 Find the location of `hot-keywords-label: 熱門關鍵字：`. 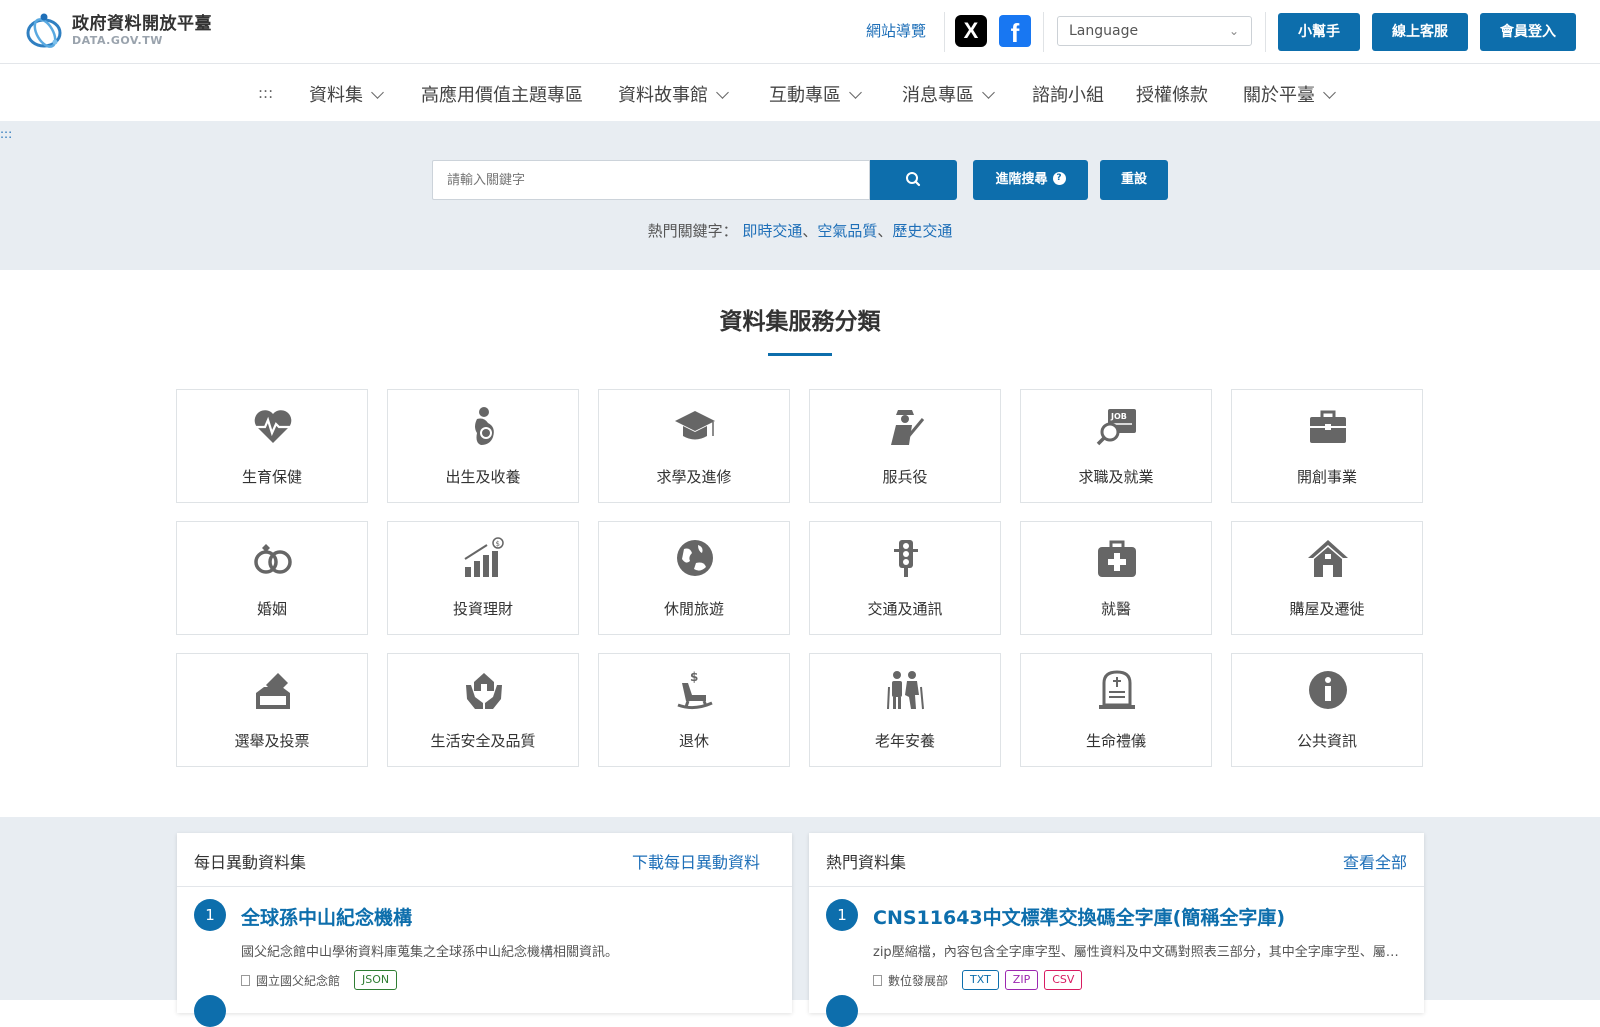

hot-keywords-label: 熱門關鍵字： is located at coordinates (692, 231).